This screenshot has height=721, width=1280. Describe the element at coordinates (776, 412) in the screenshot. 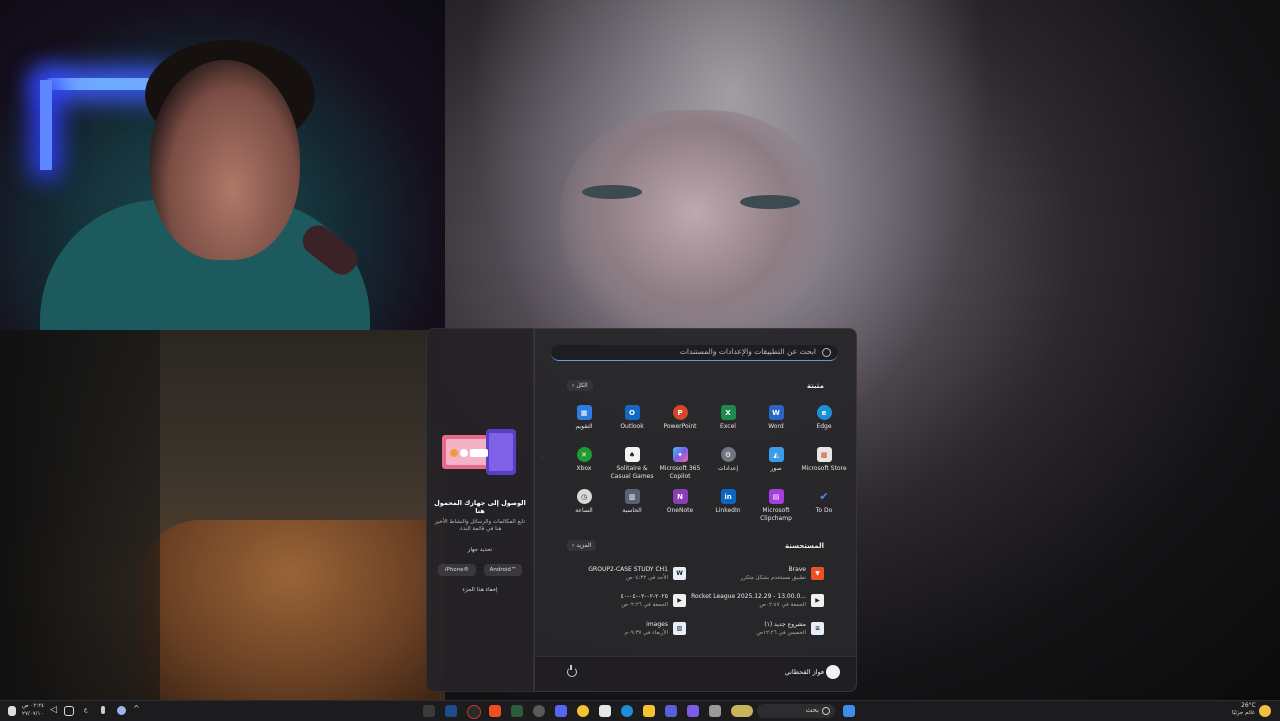

I see `word-icon: W` at that location.